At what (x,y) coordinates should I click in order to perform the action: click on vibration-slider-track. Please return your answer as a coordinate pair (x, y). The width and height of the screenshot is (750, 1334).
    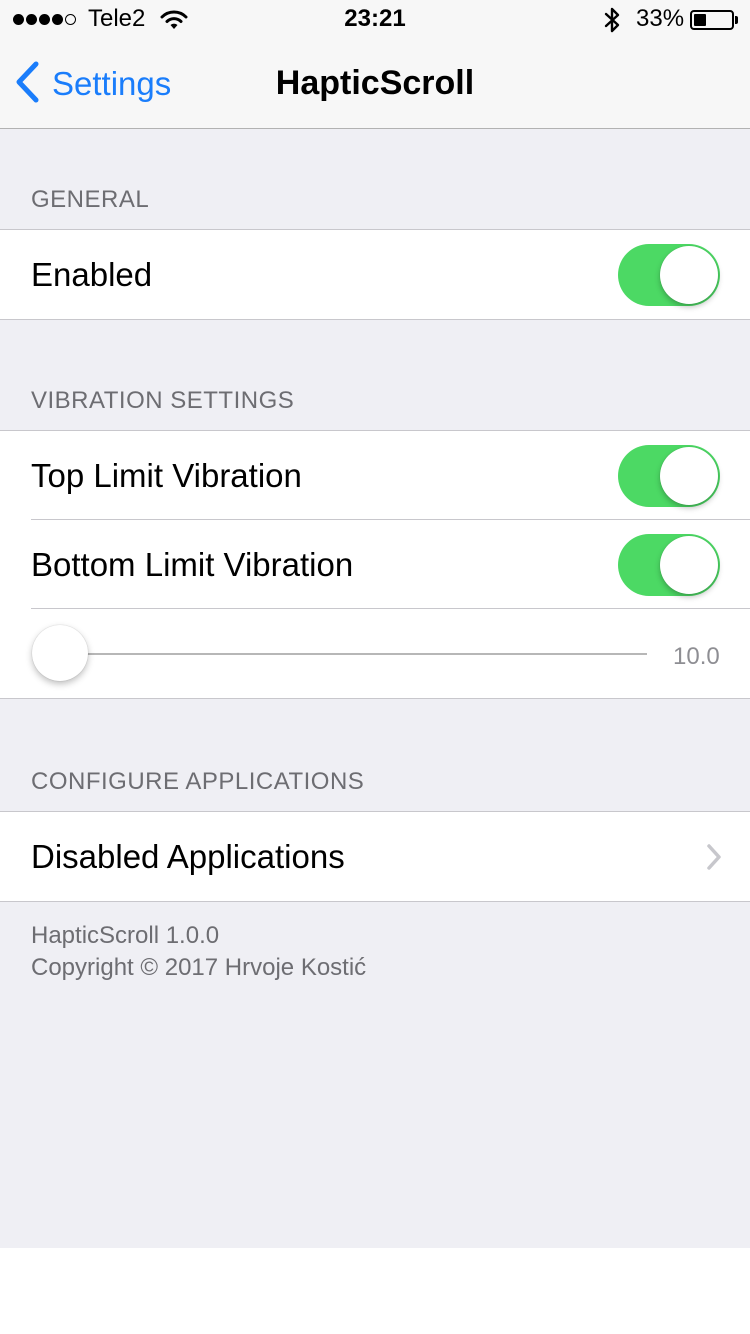
    Looking at the image, I should click on (352, 654).